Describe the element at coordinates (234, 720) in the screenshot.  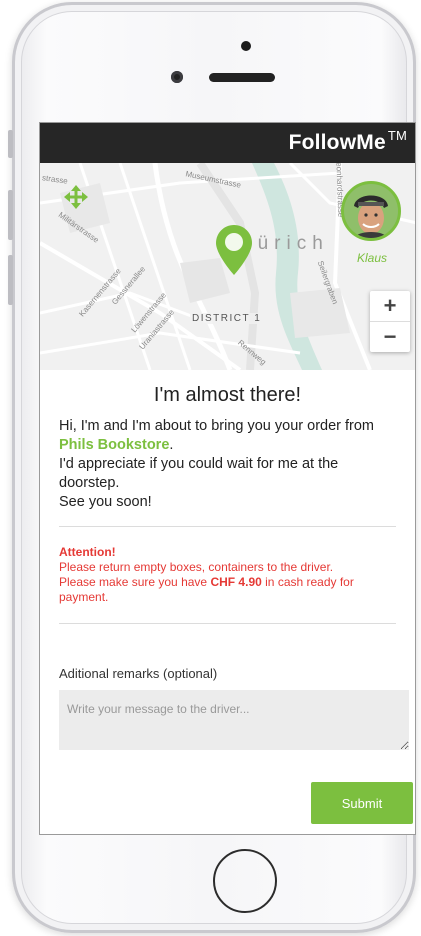
I see `remarks-input` at that location.